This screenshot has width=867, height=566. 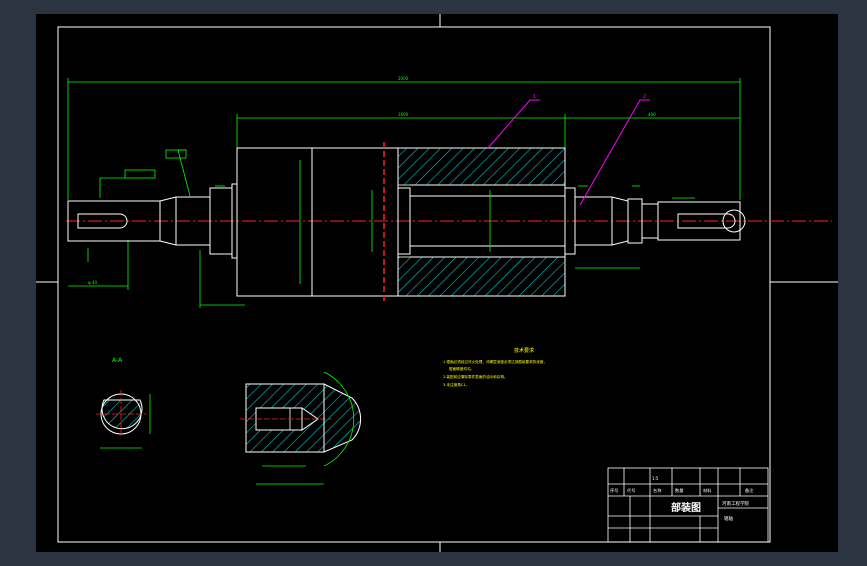 What do you see at coordinates (403, 114) in the screenshot?
I see `svg-text: 1600` at bounding box center [403, 114].